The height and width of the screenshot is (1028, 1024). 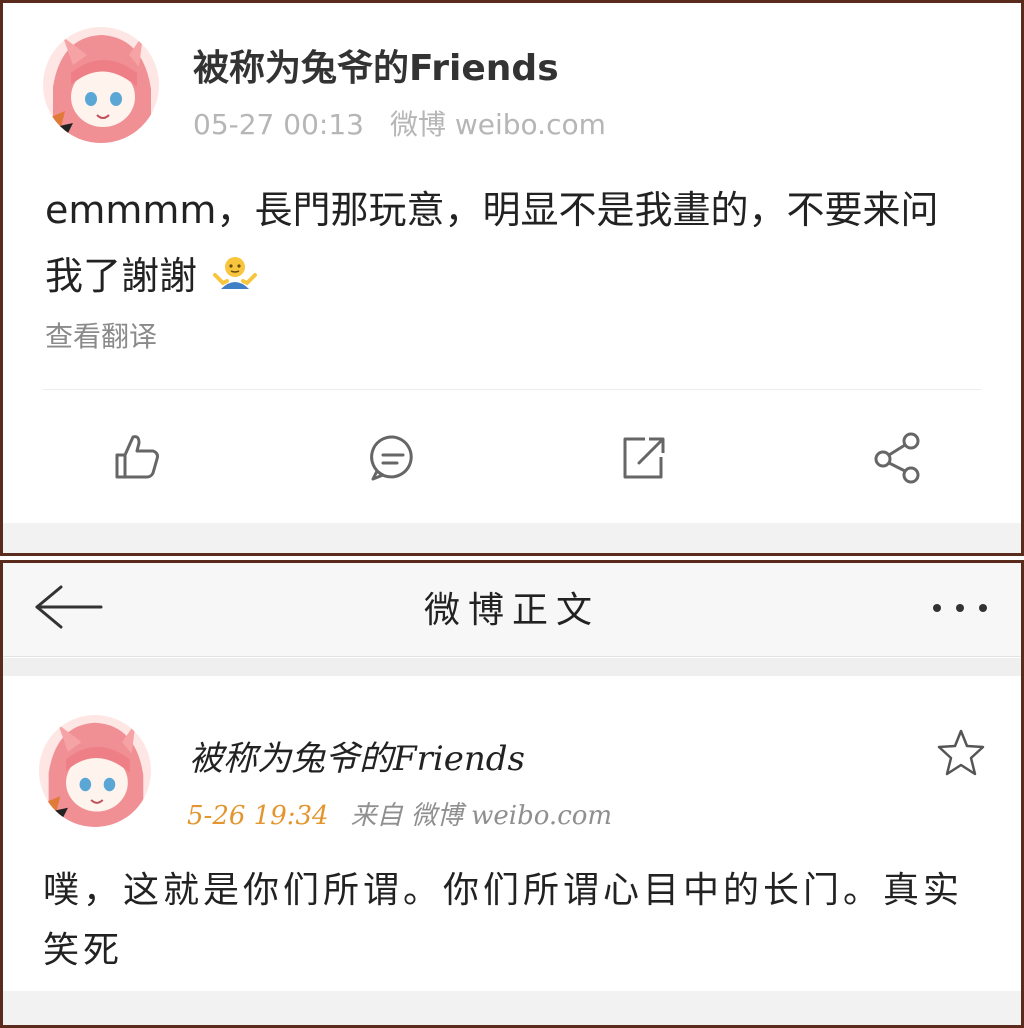 I want to click on post-body: emmmm，長門那玩意，明显不是我畫的，不要来问我了謝謝, so click(x=492, y=243).